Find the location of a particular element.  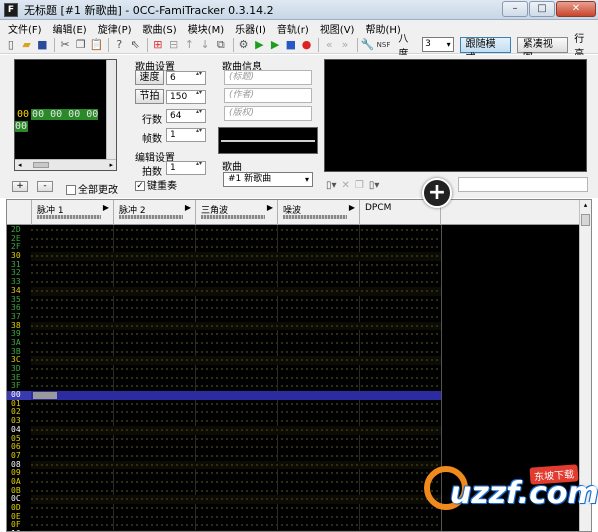

key-repeat-checkbox: ✓ is located at coordinates (140, 186).